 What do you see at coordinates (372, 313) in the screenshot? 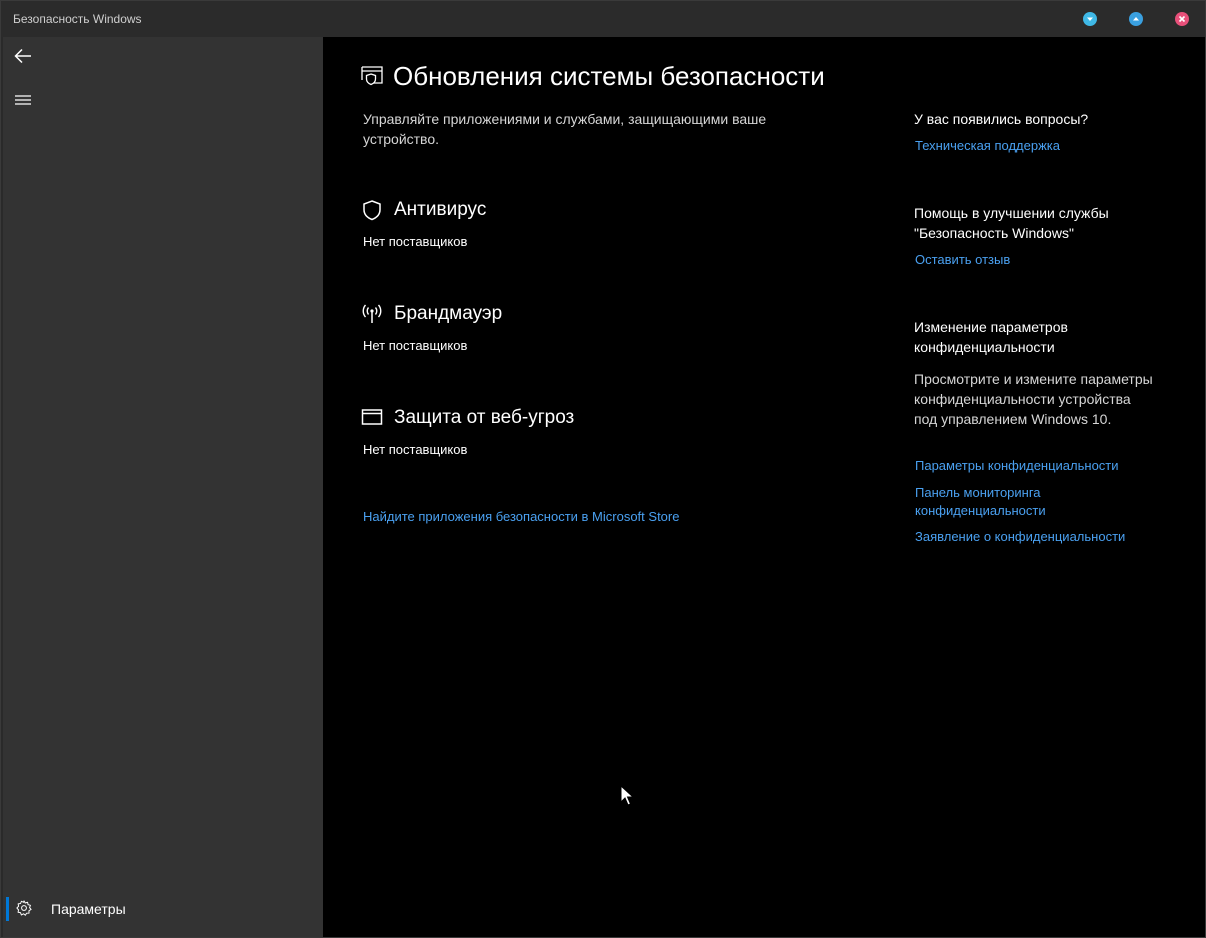
I see `firewall-antenna-icon` at bounding box center [372, 313].